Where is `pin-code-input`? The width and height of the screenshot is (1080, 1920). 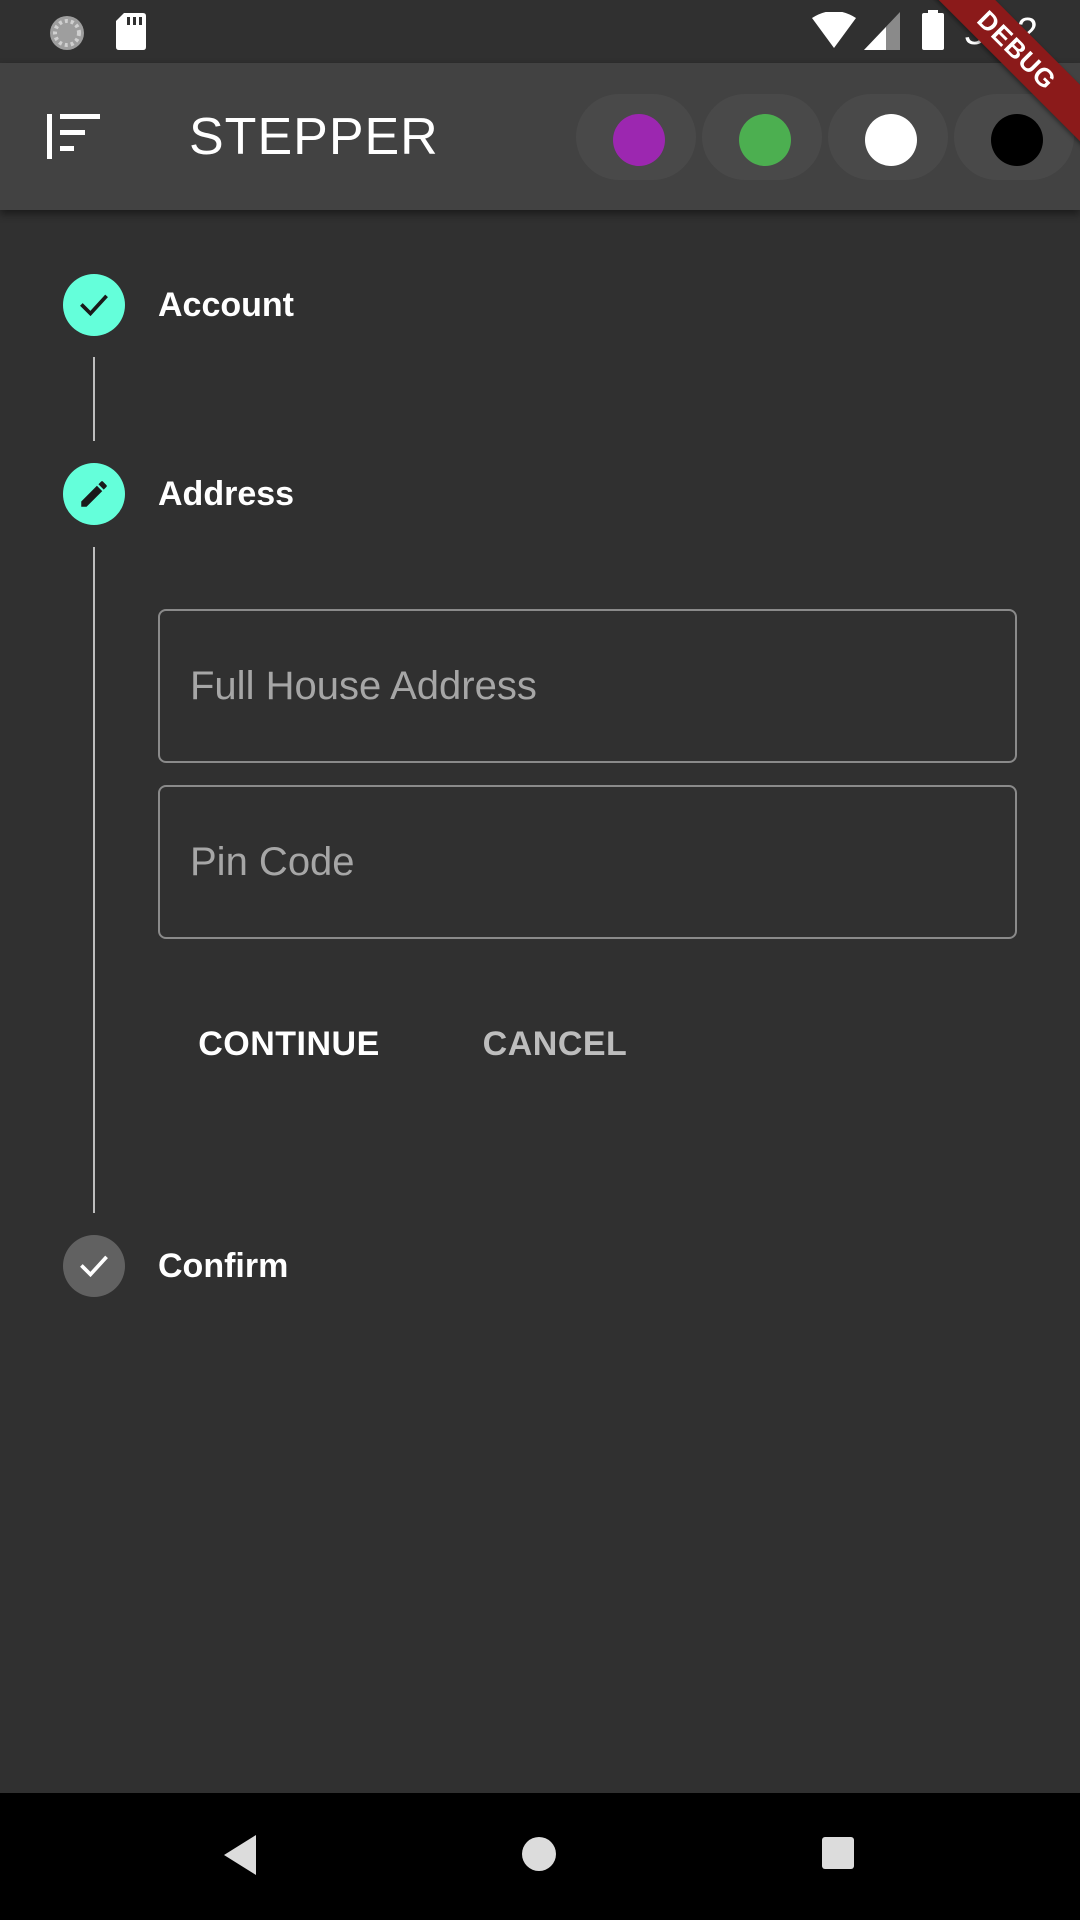 pin-code-input is located at coordinates (587, 862).